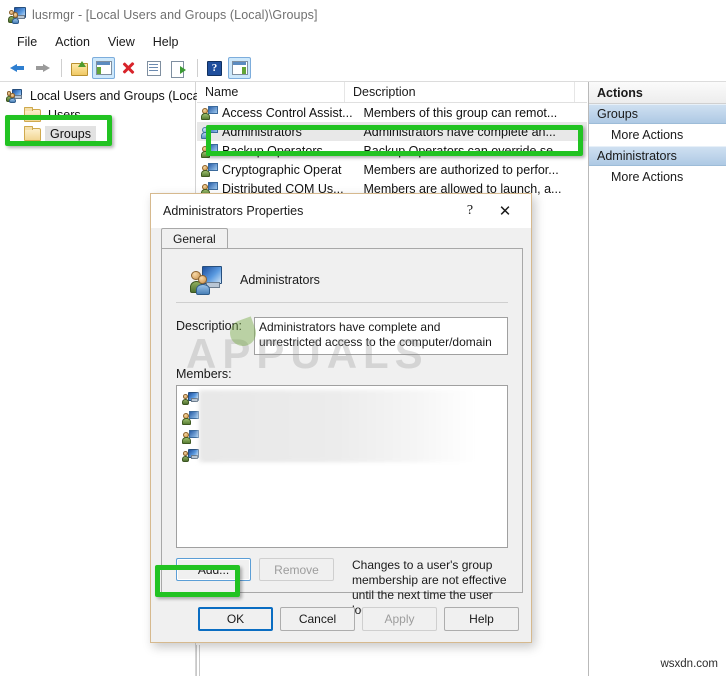 The height and width of the screenshot is (676, 726). I want to click on actions-more-actions-administrators: More Actions, so click(657, 177).